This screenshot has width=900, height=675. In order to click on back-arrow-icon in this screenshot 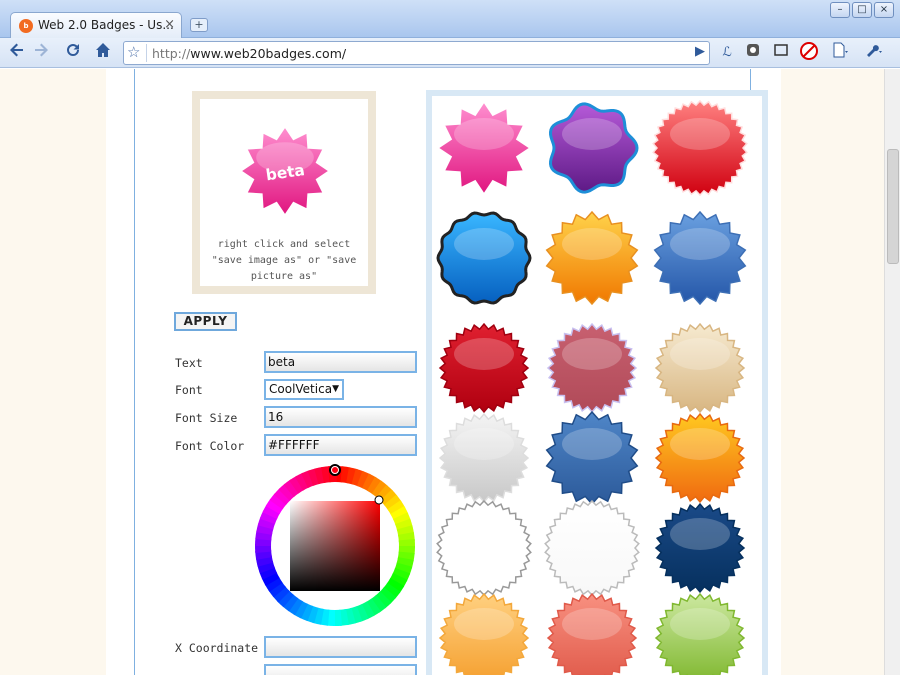, I will do `click(16, 50)`.